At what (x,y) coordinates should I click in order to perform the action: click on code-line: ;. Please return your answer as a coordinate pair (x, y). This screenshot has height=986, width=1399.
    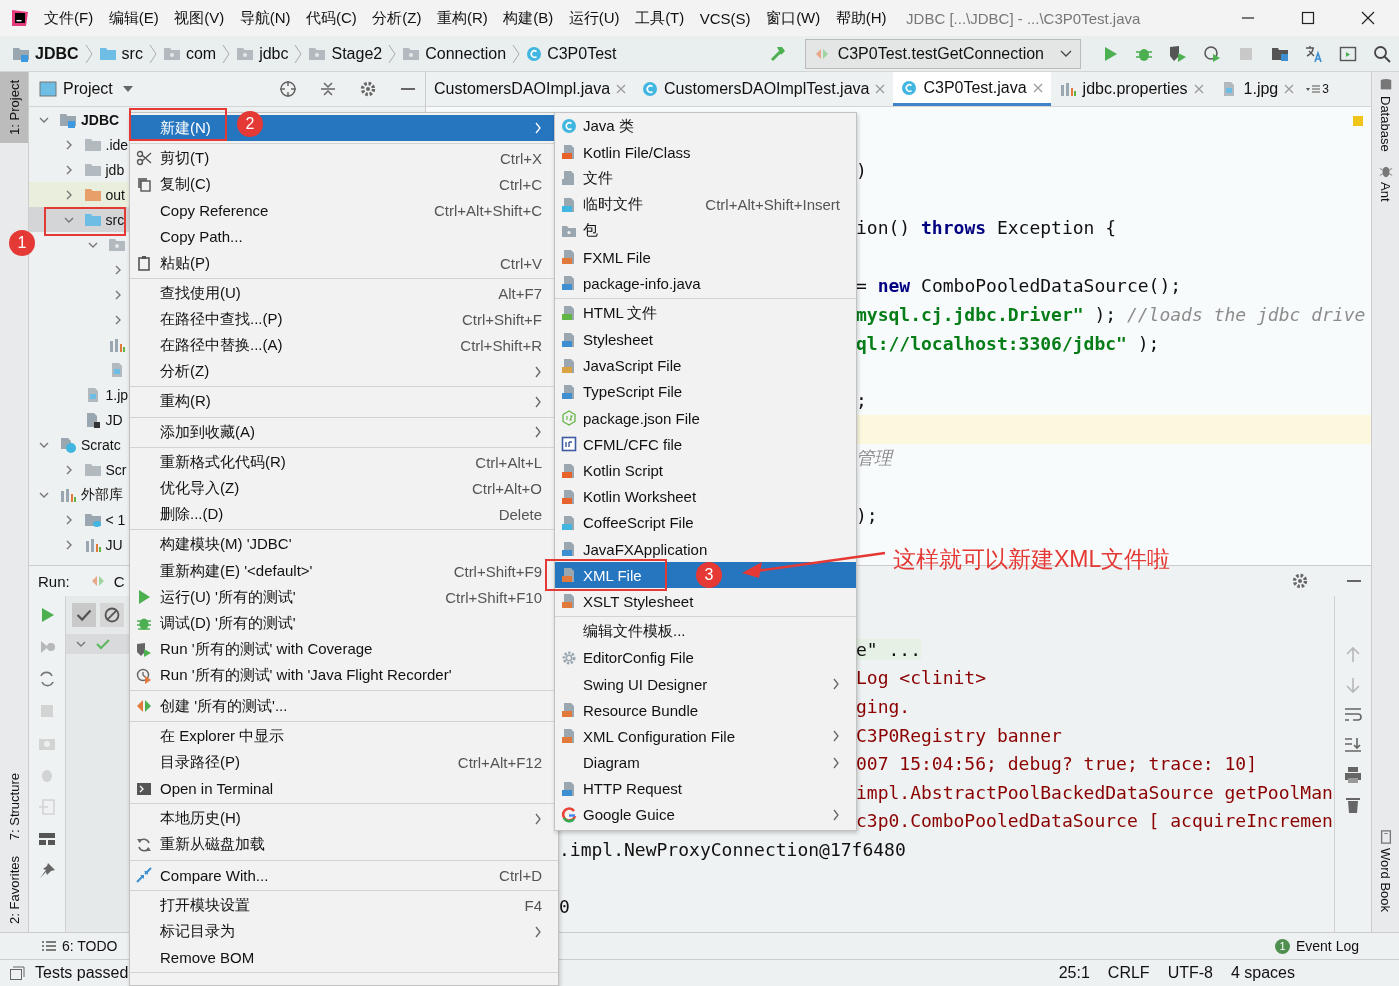
    Looking at the image, I should click on (861, 401).